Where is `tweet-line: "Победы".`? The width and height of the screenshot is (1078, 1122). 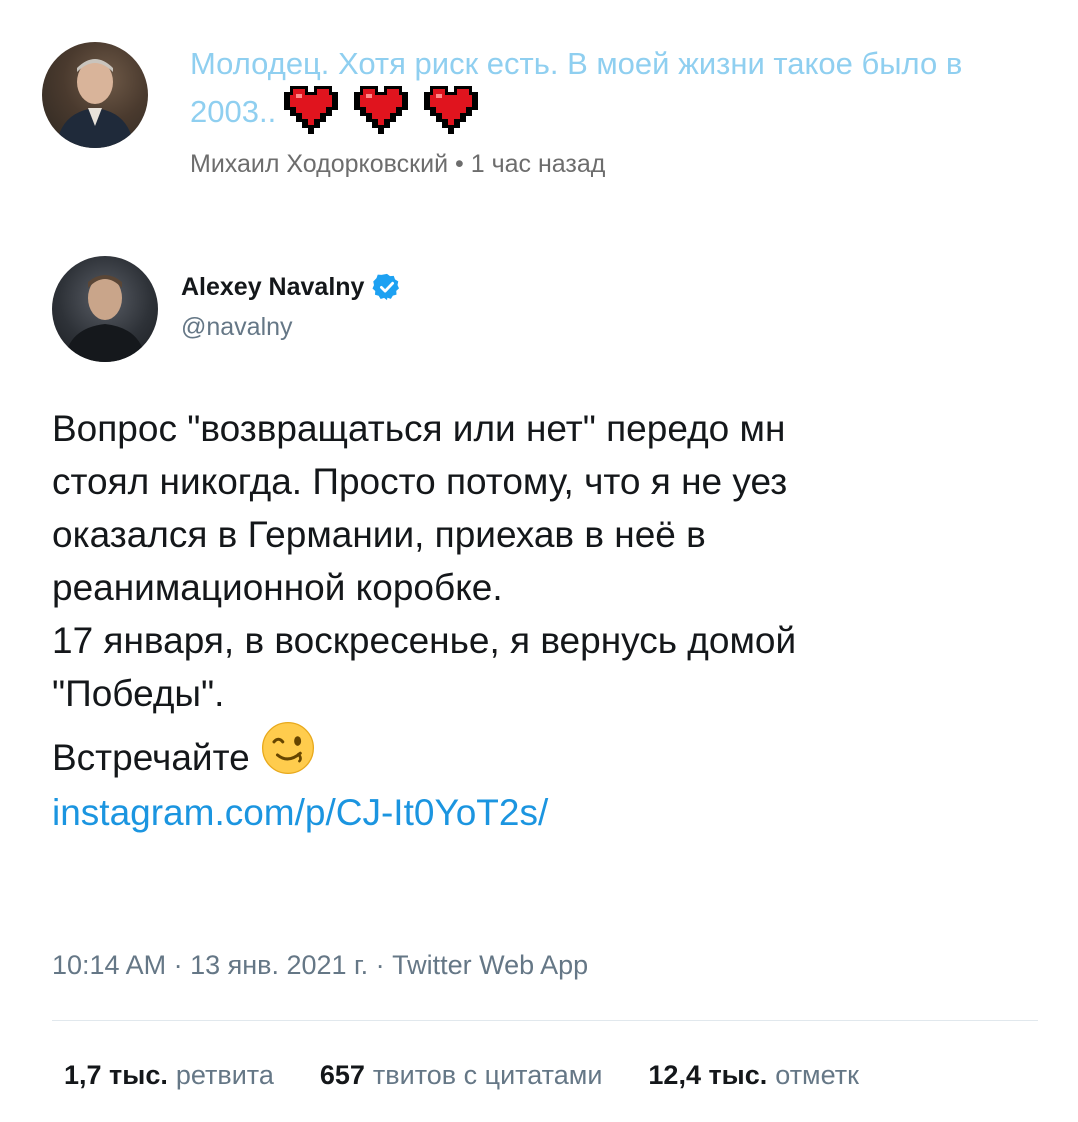
tweet-line: "Победы". is located at coordinates (138, 693).